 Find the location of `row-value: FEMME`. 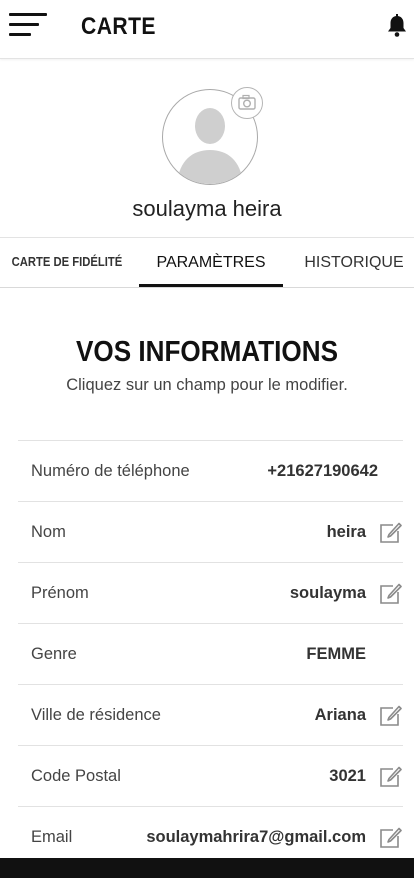

row-value: FEMME is located at coordinates (336, 654).